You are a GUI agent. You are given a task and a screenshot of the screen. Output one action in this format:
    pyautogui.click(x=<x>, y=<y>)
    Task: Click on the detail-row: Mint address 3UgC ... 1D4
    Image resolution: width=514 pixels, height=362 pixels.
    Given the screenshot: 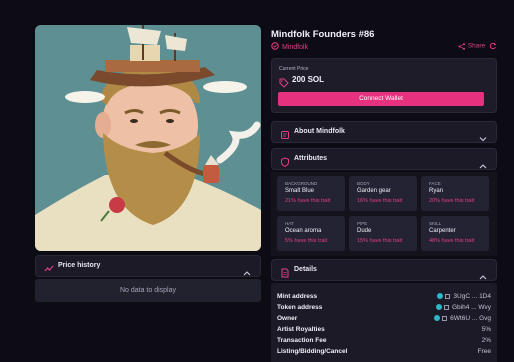 What is the action you would take?
    pyautogui.click(x=384, y=298)
    